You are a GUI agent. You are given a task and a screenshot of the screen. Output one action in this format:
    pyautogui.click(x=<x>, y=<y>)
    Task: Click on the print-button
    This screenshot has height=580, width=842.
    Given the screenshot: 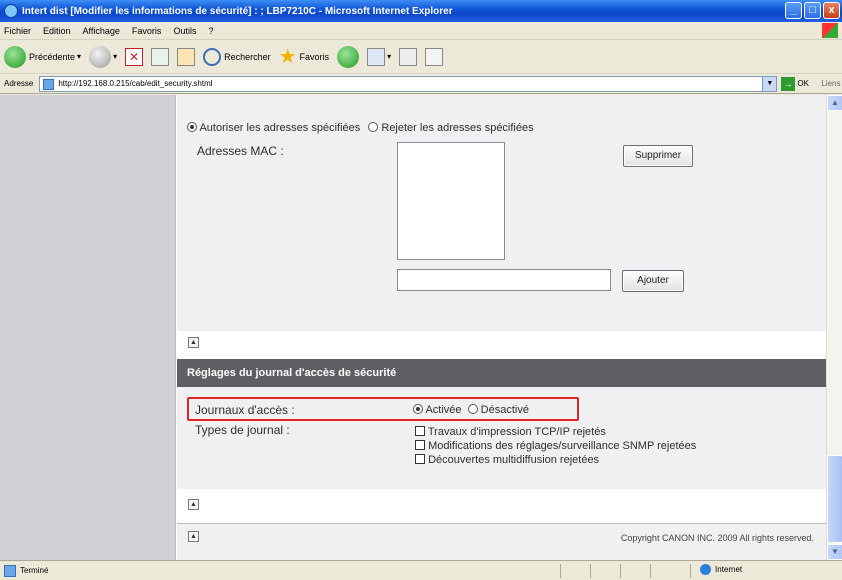 What is the action you would take?
    pyautogui.click(x=408, y=56)
    